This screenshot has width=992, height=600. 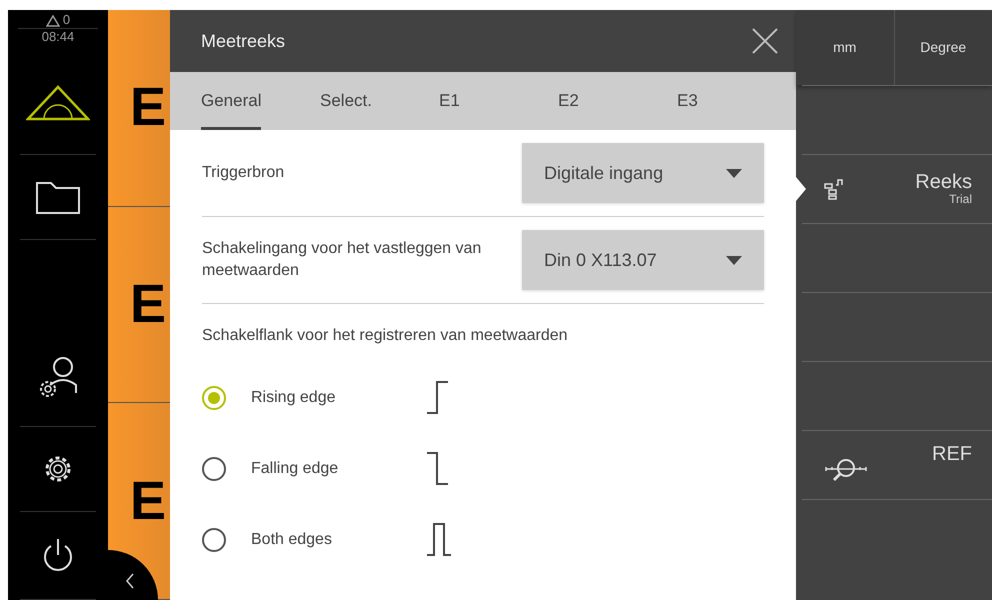 What do you see at coordinates (385, 336) in the screenshot?
I see `group-label: Schakelflank voor het registreren van meetwaarden` at bounding box center [385, 336].